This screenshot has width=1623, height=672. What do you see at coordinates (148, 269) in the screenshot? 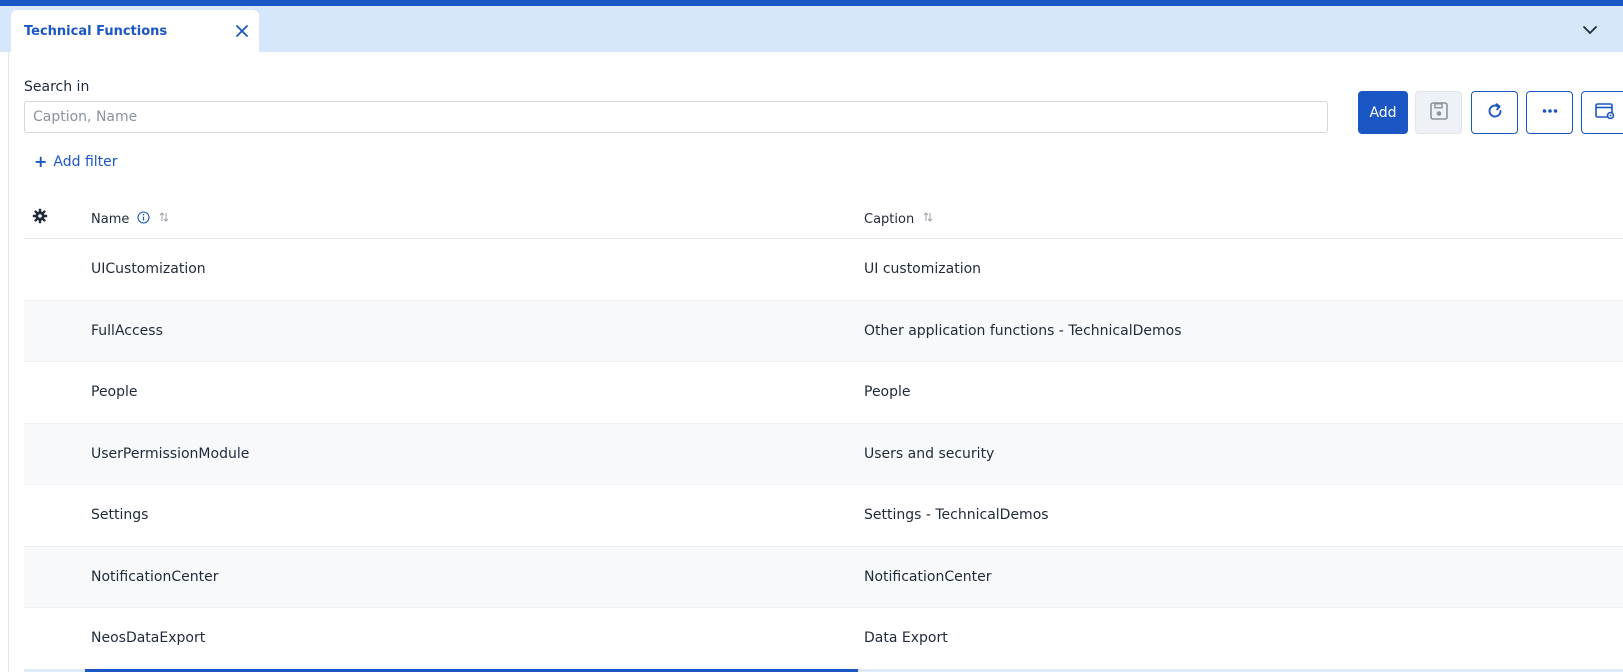
I see `cell-name: UICustomization` at bounding box center [148, 269].